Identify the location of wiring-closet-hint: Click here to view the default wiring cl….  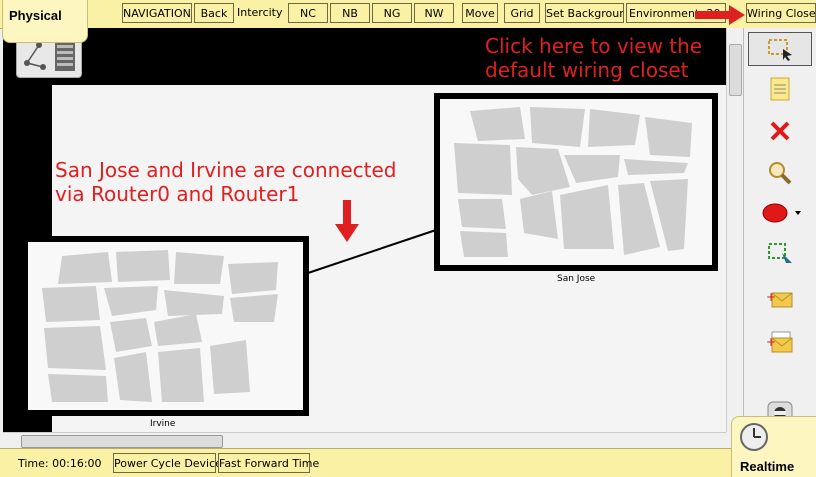
(593, 58).